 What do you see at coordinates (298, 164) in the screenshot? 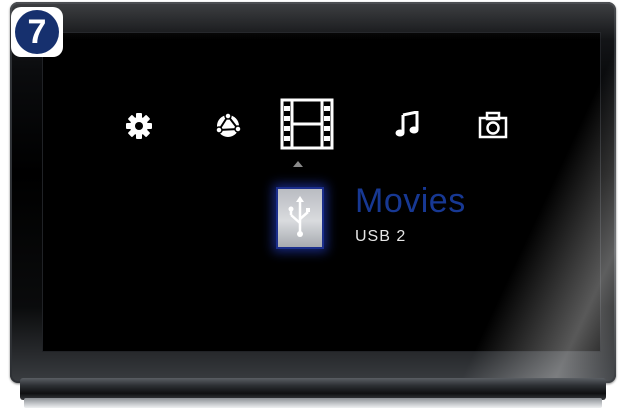
I see `selection-indicator-arrow` at bounding box center [298, 164].